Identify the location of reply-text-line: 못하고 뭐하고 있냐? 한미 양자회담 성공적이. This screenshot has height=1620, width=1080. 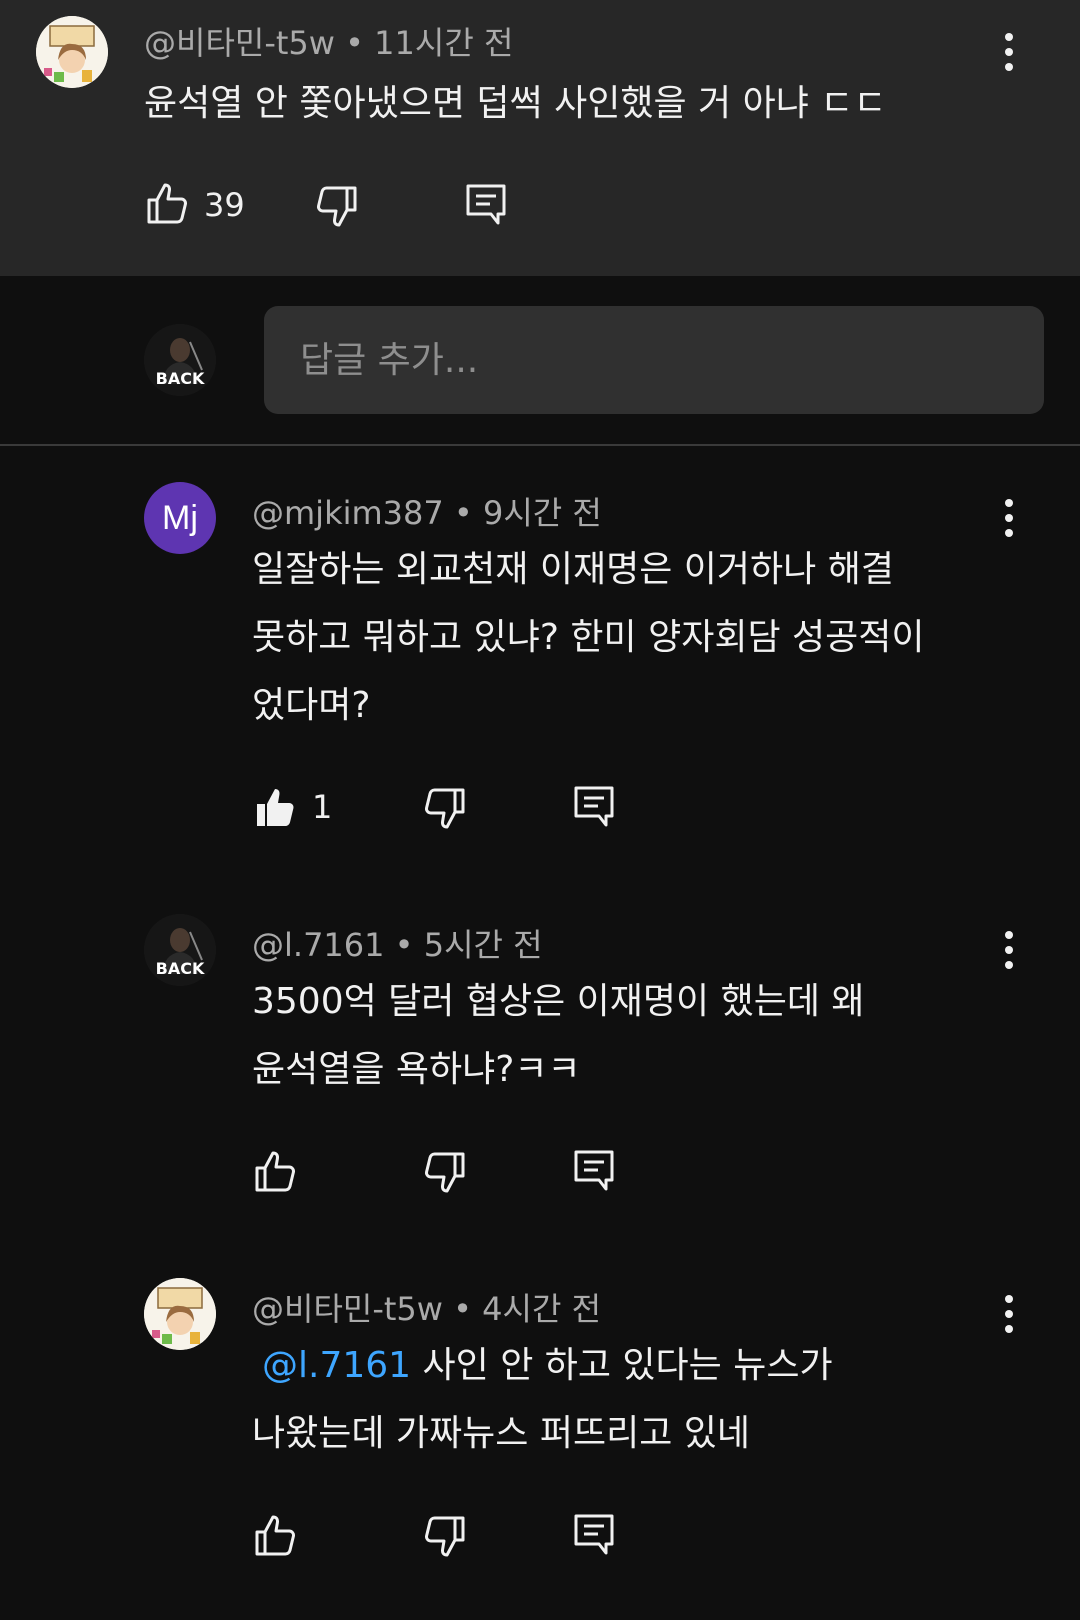
(588, 637).